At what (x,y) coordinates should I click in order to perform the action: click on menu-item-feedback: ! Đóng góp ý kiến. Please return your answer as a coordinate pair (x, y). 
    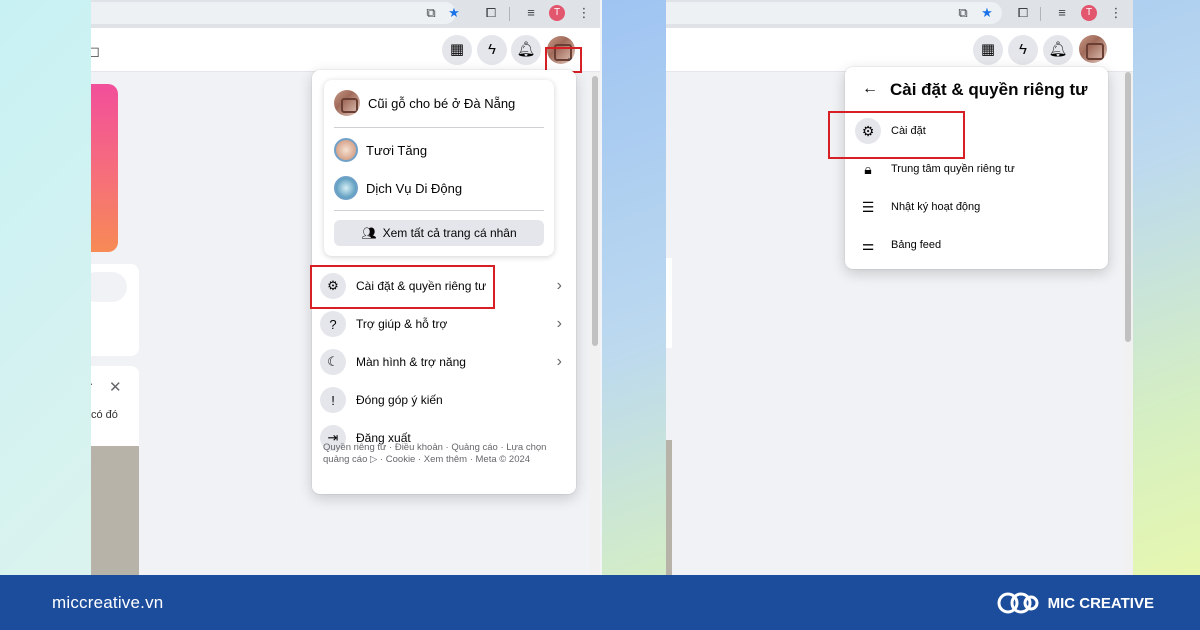
    Looking at the image, I should click on (444, 400).